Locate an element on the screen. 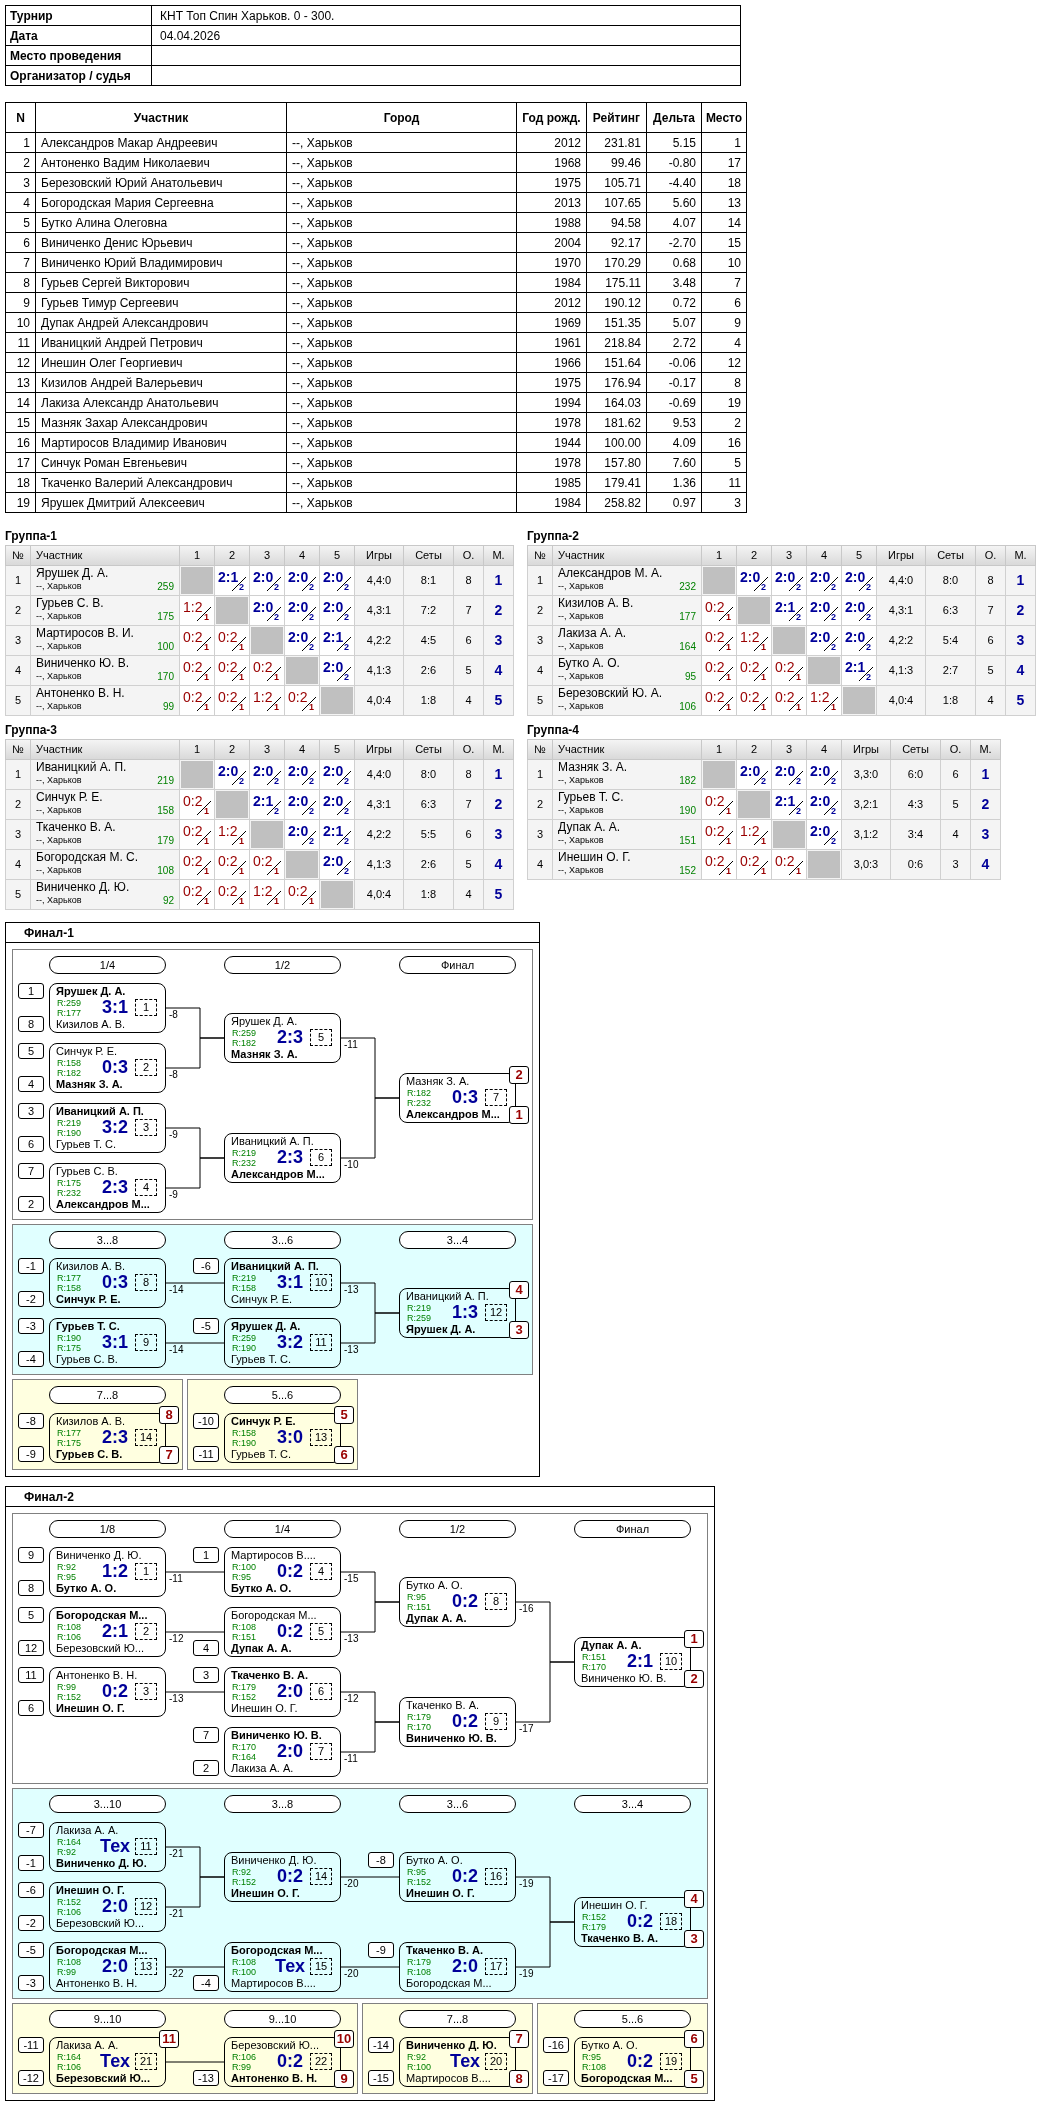 The height and width of the screenshot is (2108, 1046). loser-label: -12 is located at coordinates (351, 1698).